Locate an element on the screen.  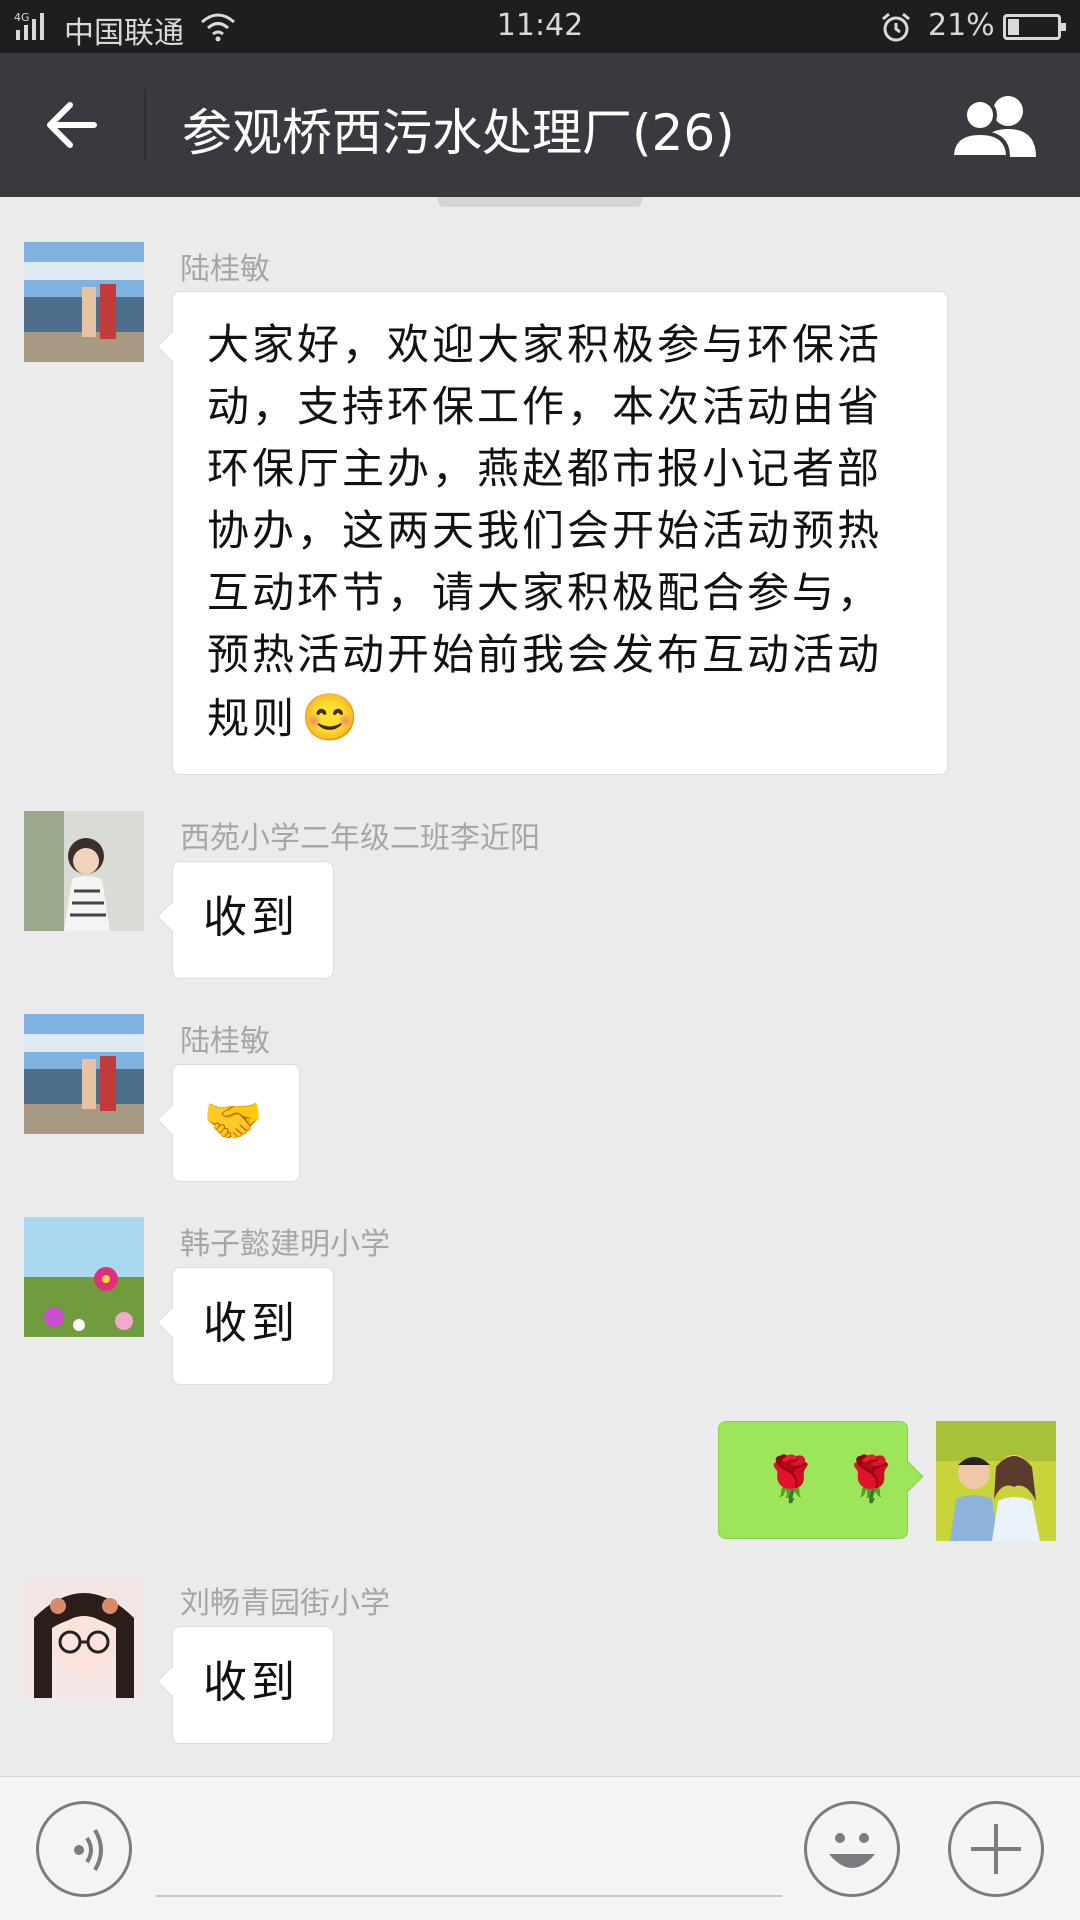
outgoing-message-bubble: 🌹 🌹 is located at coordinates (813, 1480).